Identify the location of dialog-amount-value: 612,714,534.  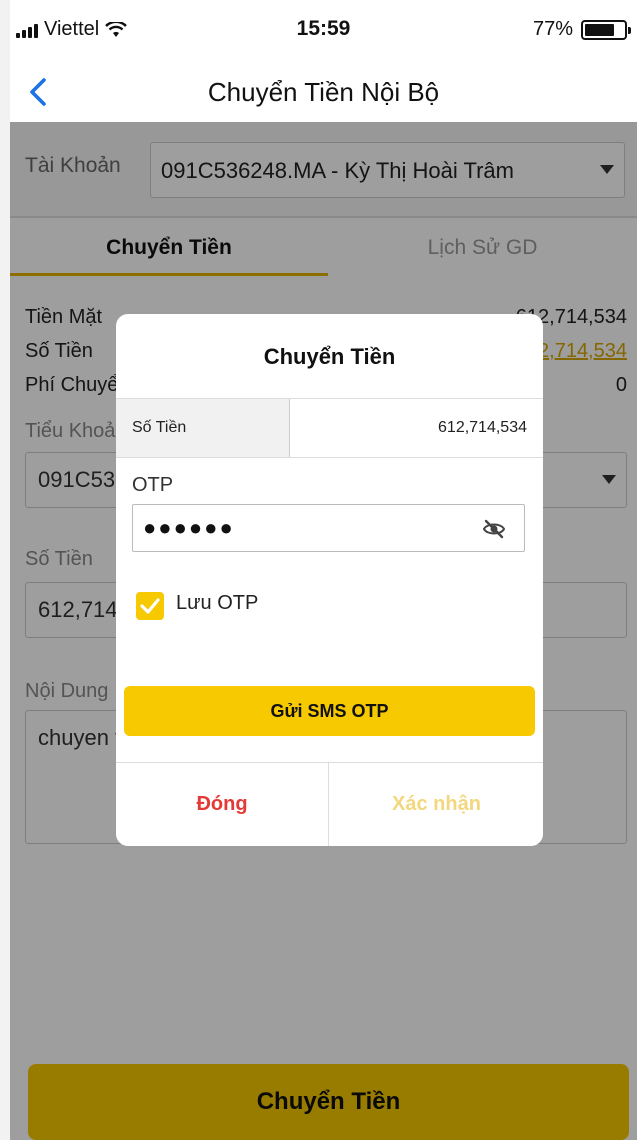
(482, 427).